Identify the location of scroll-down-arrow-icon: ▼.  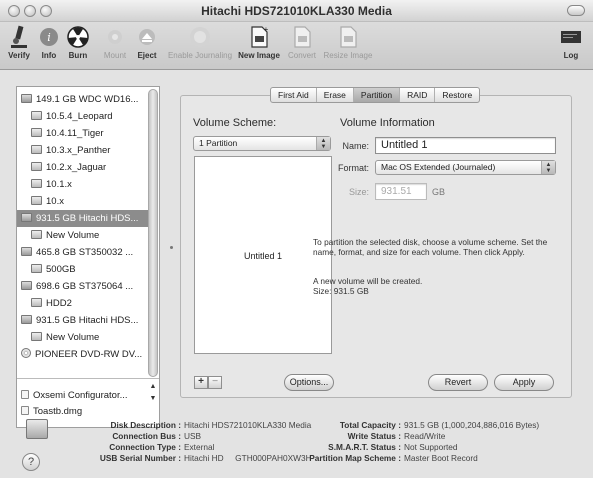
(153, 399).